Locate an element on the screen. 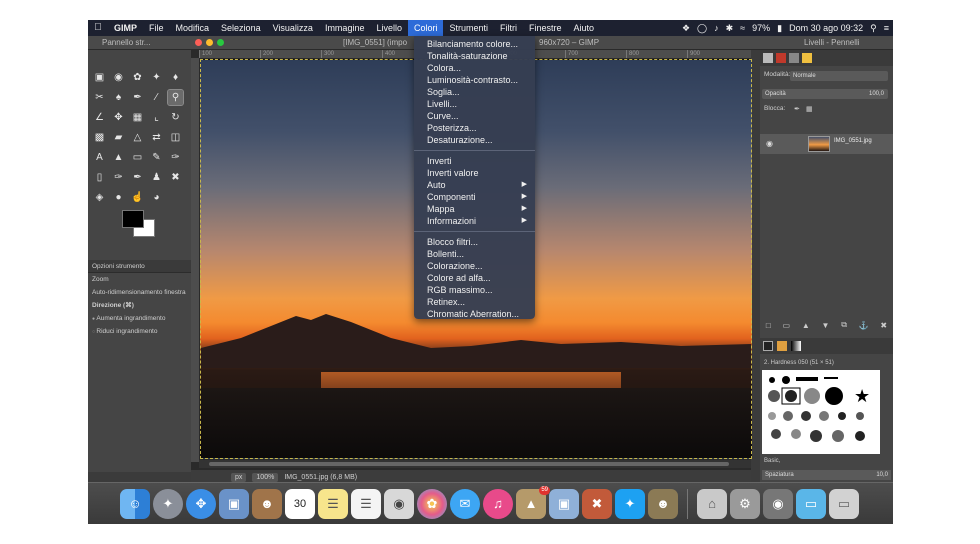  lower-layer-icon: ▼ is located at coordinates (826, 325).